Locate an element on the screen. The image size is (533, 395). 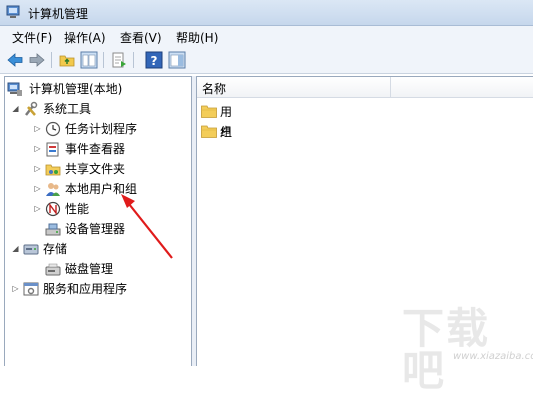
tree-label: 共享文件夹 is located at coordinates (95, 169).